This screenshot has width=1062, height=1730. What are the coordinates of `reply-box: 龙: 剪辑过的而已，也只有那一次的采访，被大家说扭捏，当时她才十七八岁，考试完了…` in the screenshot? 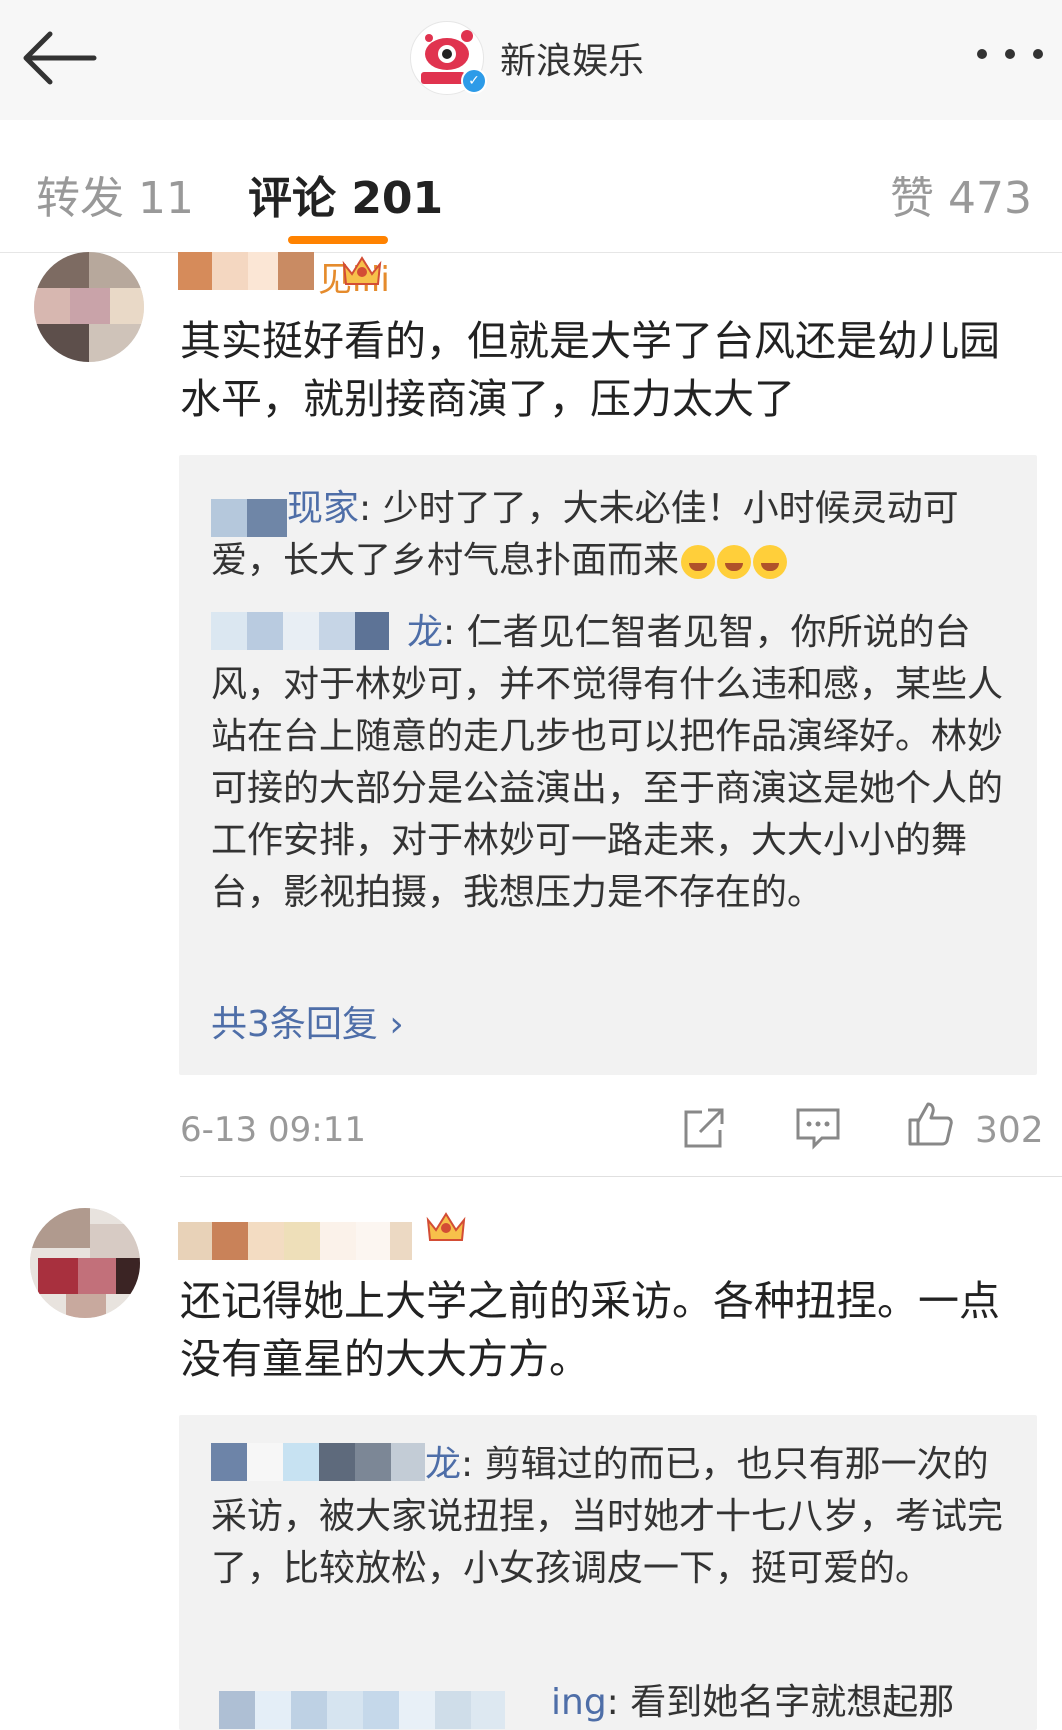 It's located at (608, 1572).